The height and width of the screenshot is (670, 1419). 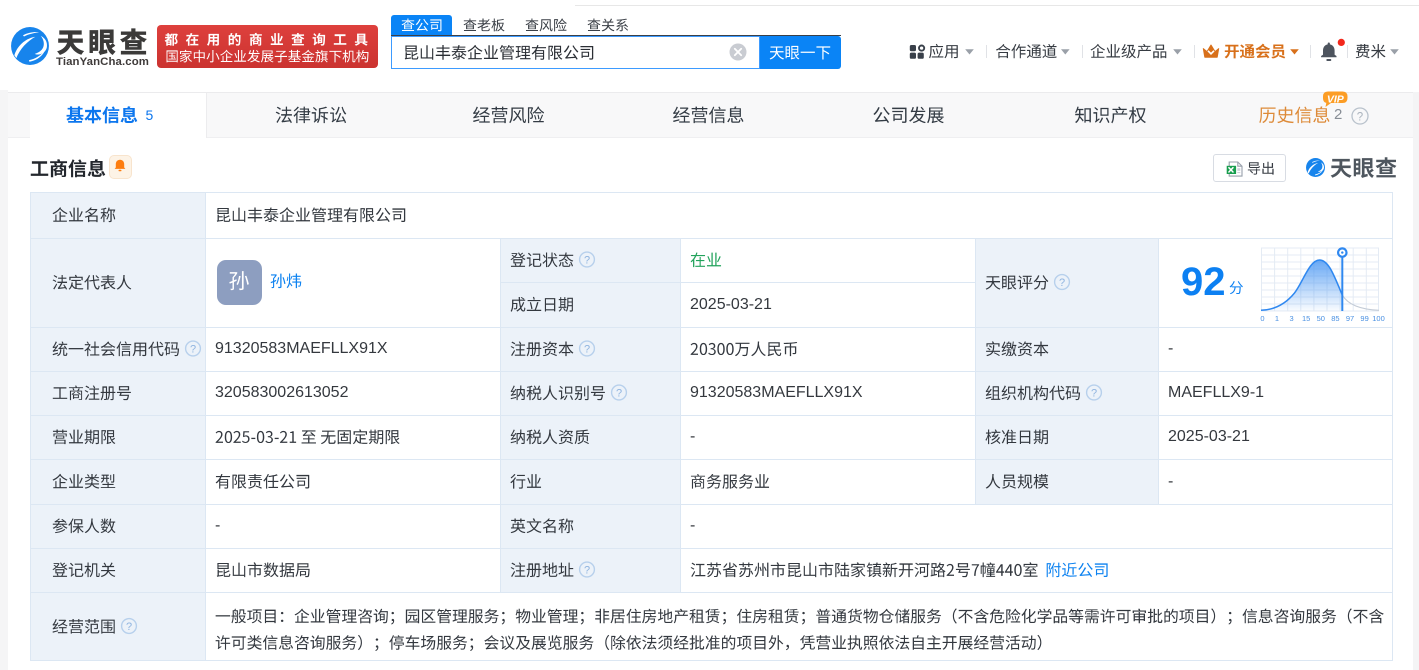 What do you see at coordinates (1277, 318) in the screenshot?
I see `svg-text: 1` at bounding box center [1277, 318].